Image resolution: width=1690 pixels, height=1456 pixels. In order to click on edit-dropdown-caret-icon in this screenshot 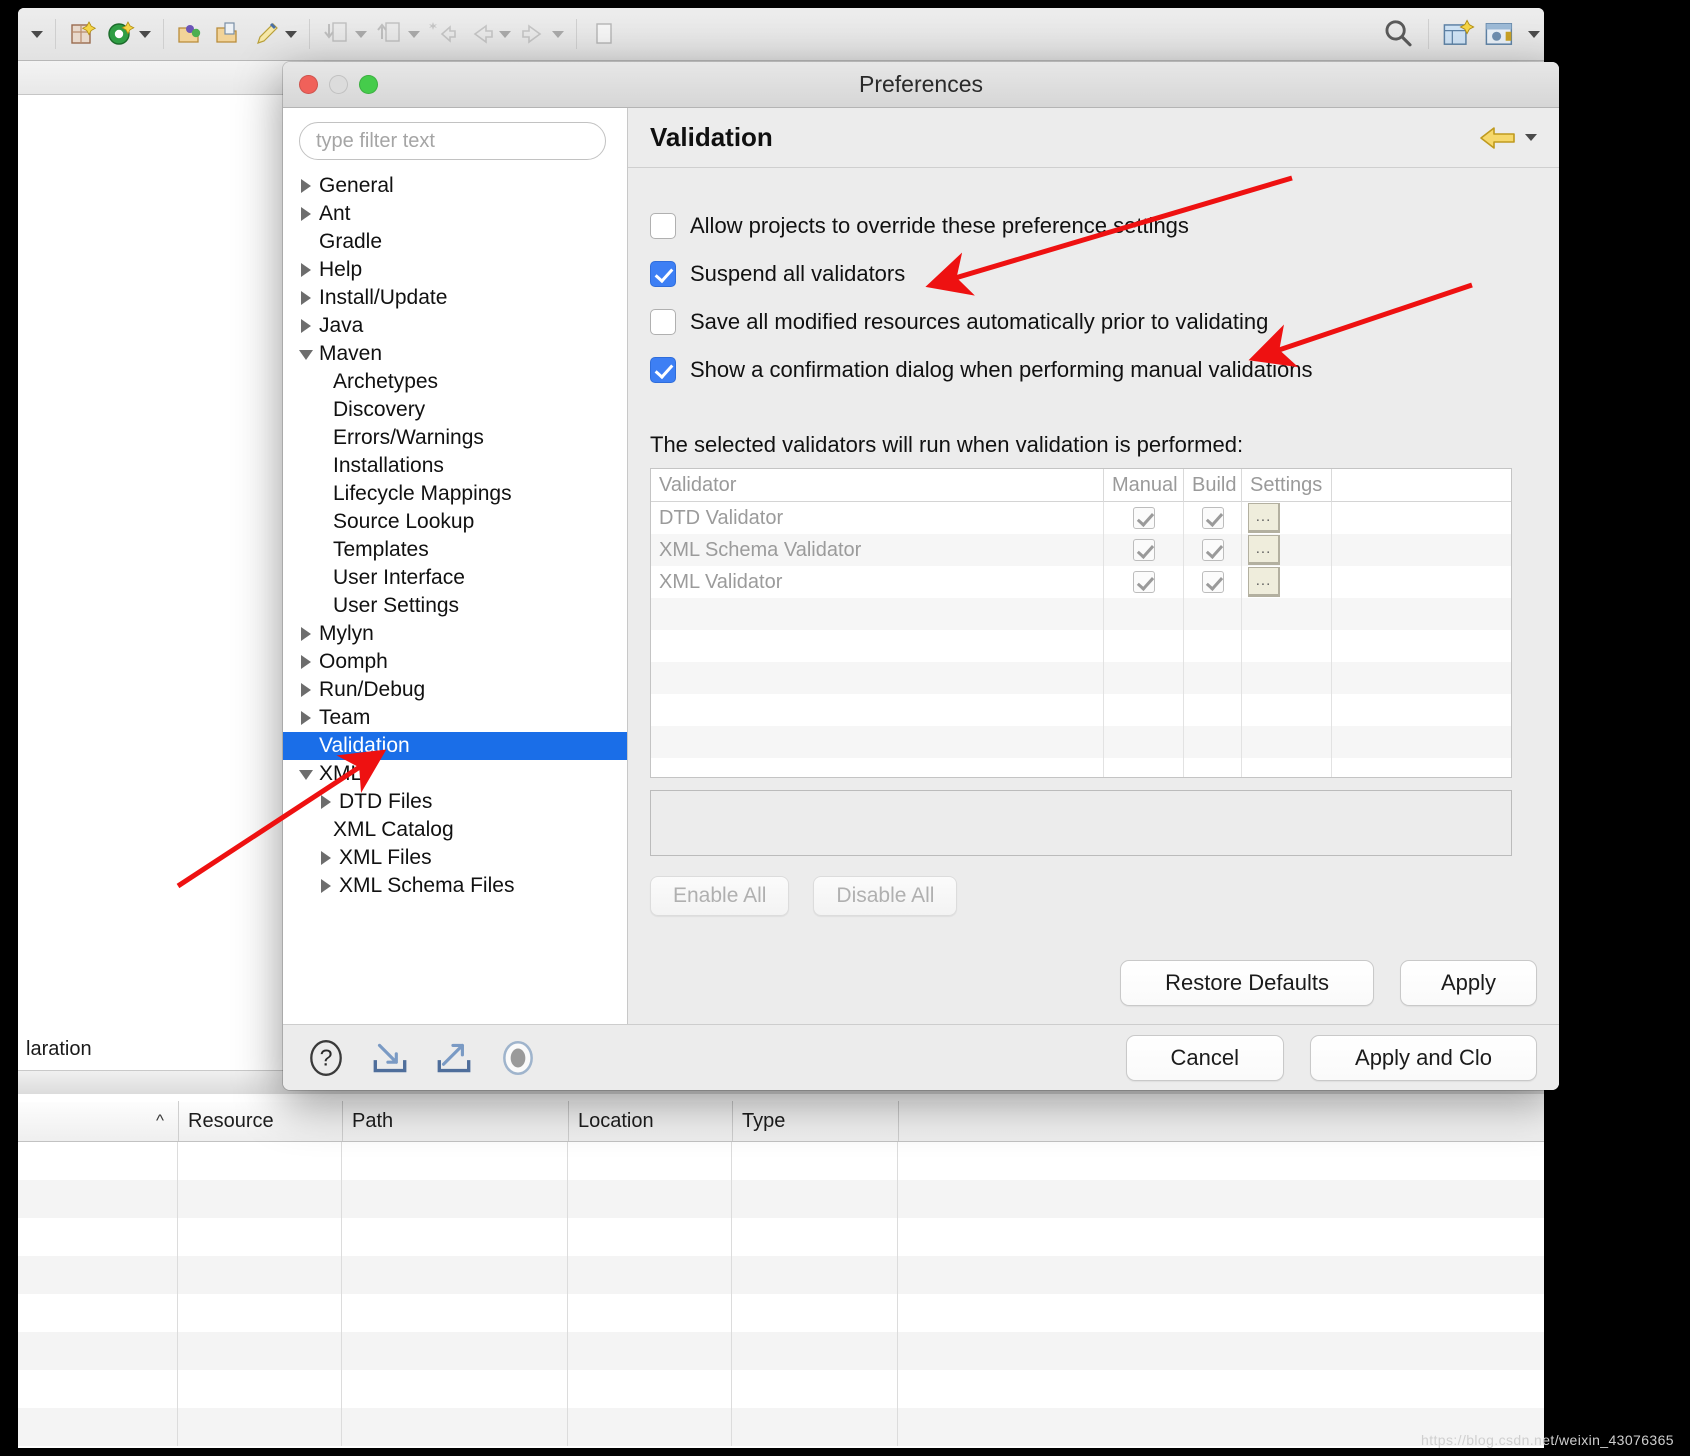, I will do `click(291, 34)`.